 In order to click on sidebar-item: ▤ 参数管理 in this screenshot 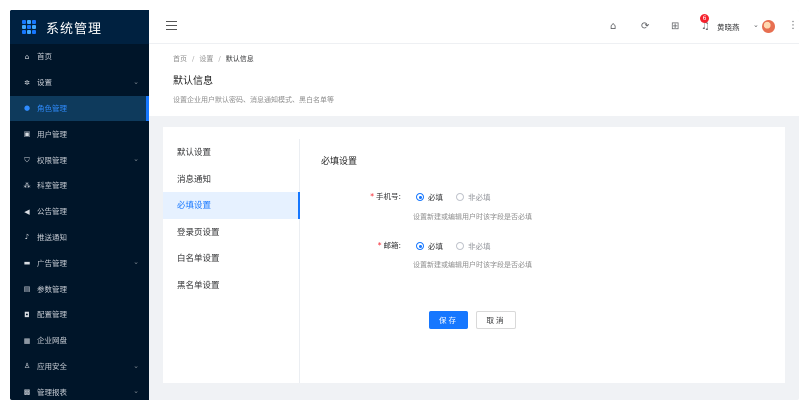, I will do `click(79, 289)`.